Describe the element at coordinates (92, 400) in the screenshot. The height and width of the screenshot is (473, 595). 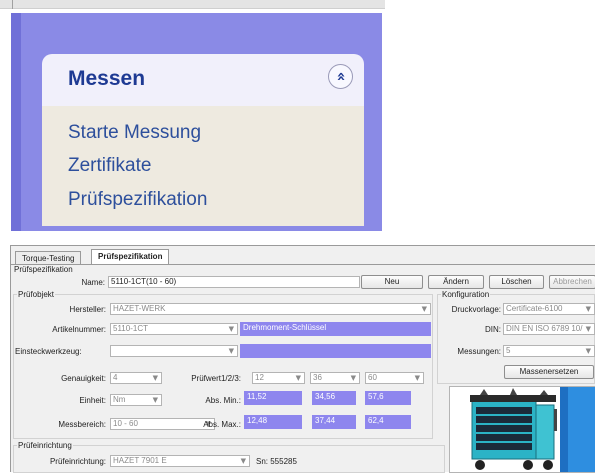
I see `einheit-label: Einheit:` at that location.